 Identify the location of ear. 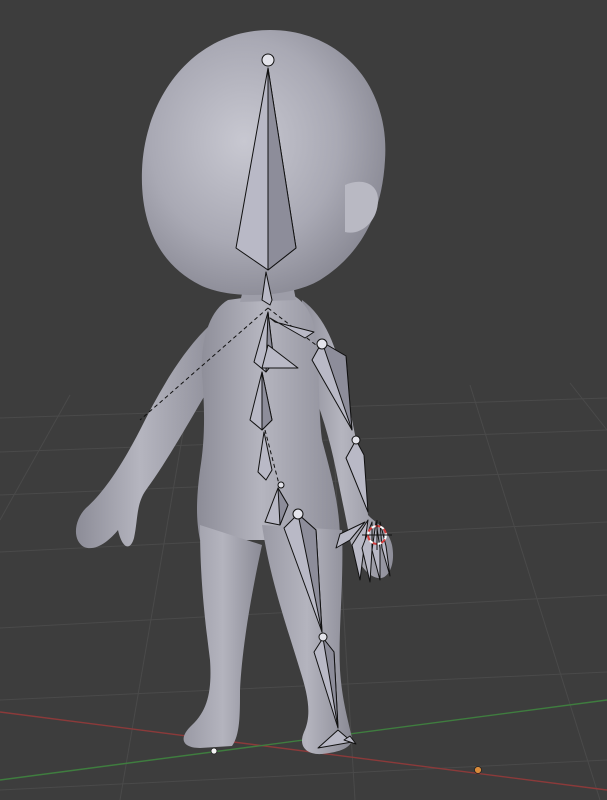
(361, 207).